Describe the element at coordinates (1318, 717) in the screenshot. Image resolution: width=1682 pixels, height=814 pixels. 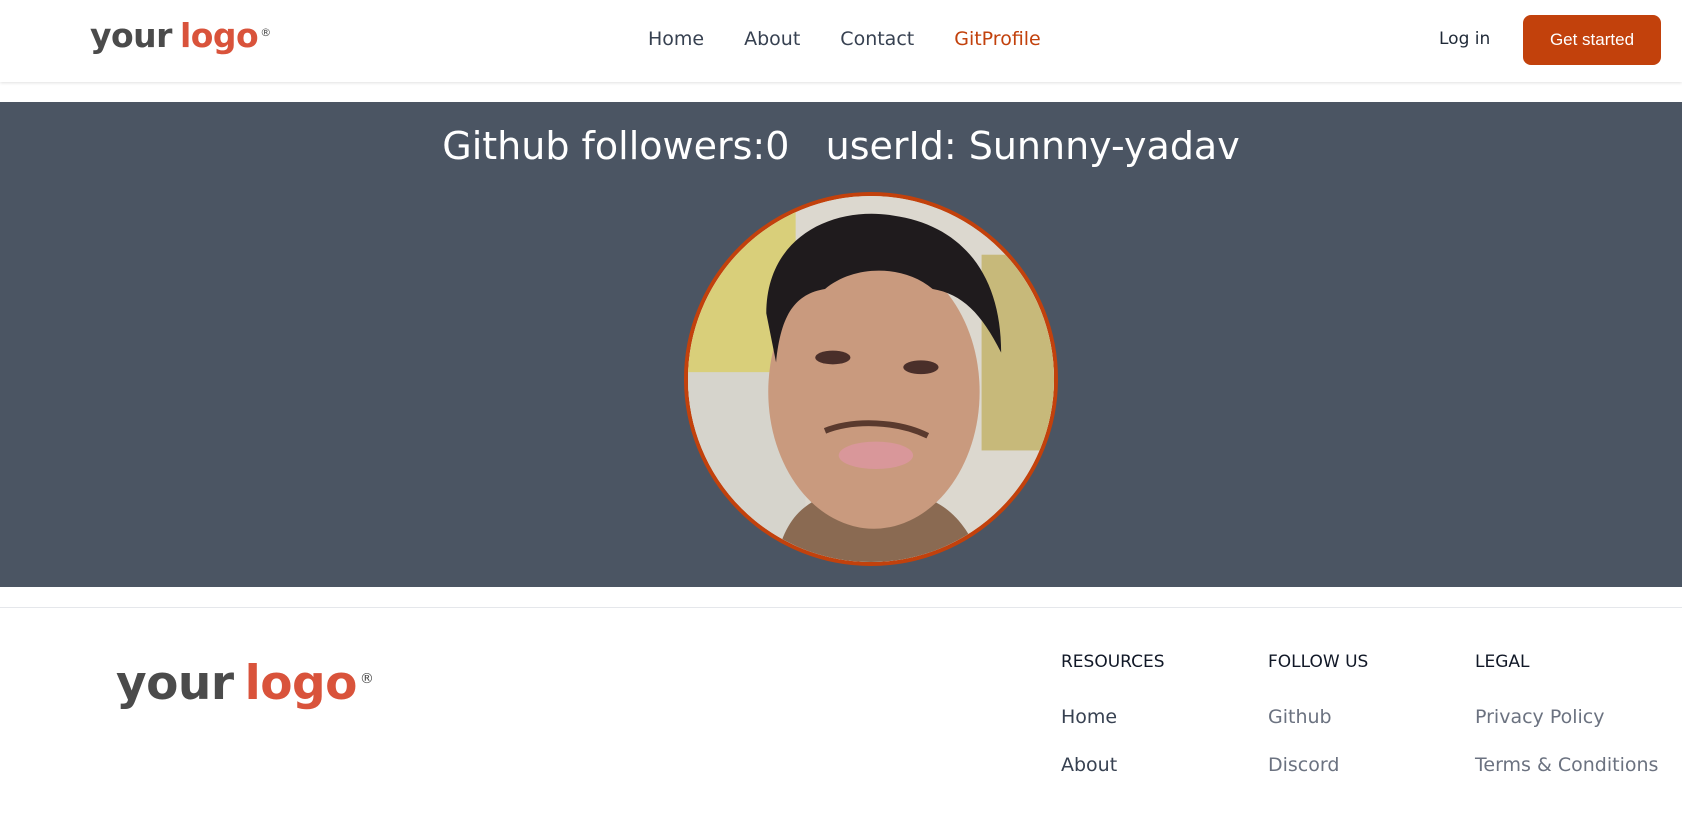
I see `footer-link-github: Github` at that location.